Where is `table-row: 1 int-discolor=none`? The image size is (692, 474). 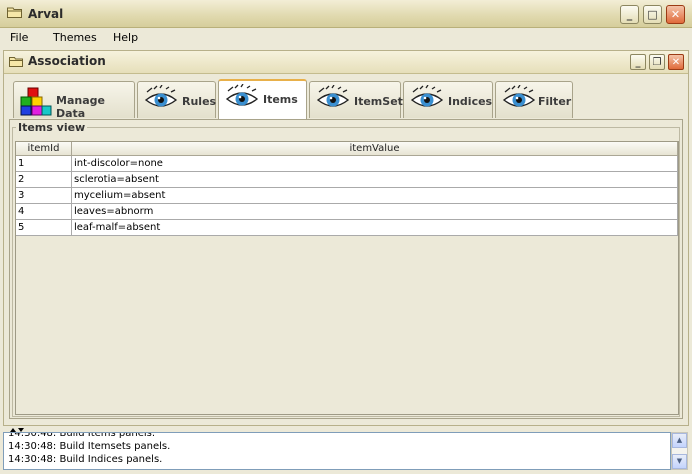
table-row: 1 int-discolor=none is located at coordinates (347, 164).